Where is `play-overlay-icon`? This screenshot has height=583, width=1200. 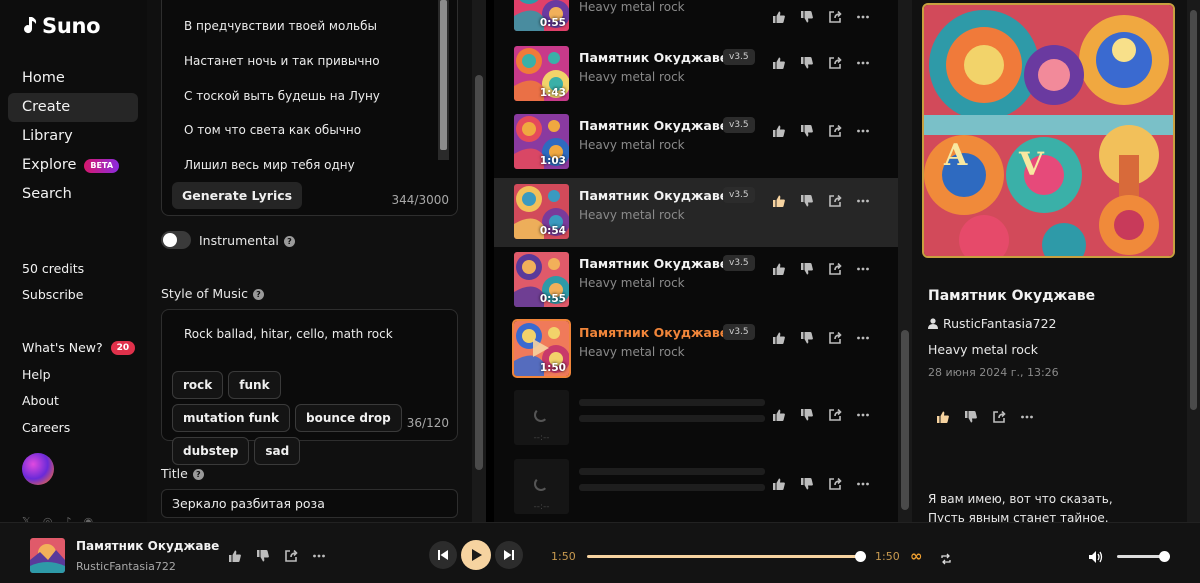 play-overlay-icon is located at coordinates (541, 348).